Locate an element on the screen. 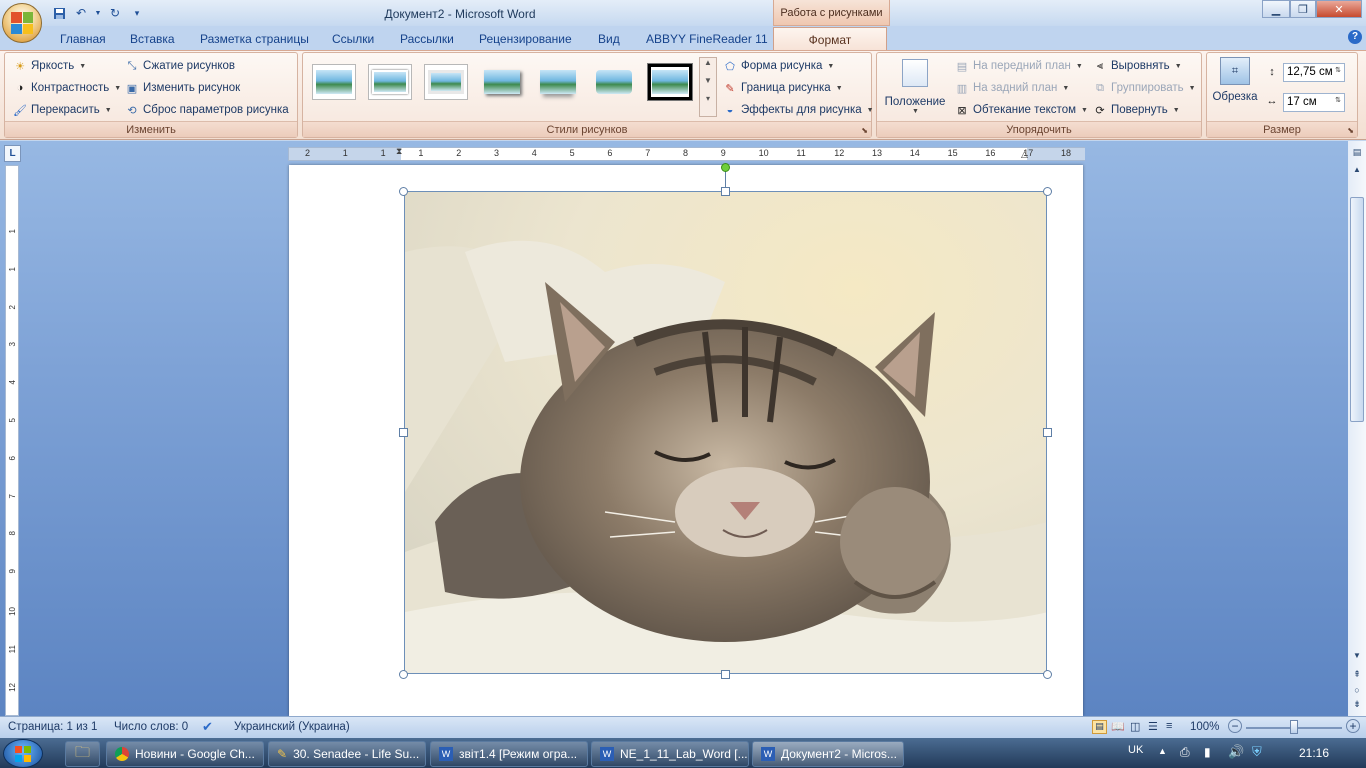 The image size is (1366, 768). draft-view-icon: ≡ is located at coordinates (1169, 726).